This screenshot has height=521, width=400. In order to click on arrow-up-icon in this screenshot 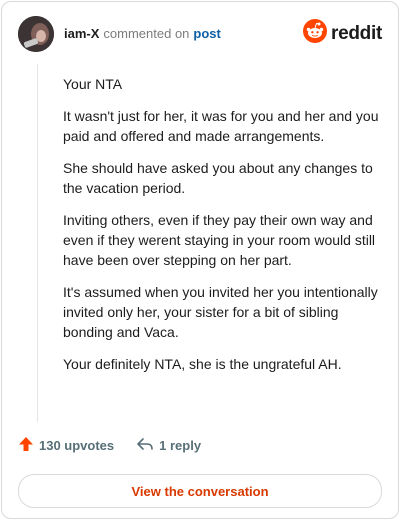, I will do `click(26, 445)`.